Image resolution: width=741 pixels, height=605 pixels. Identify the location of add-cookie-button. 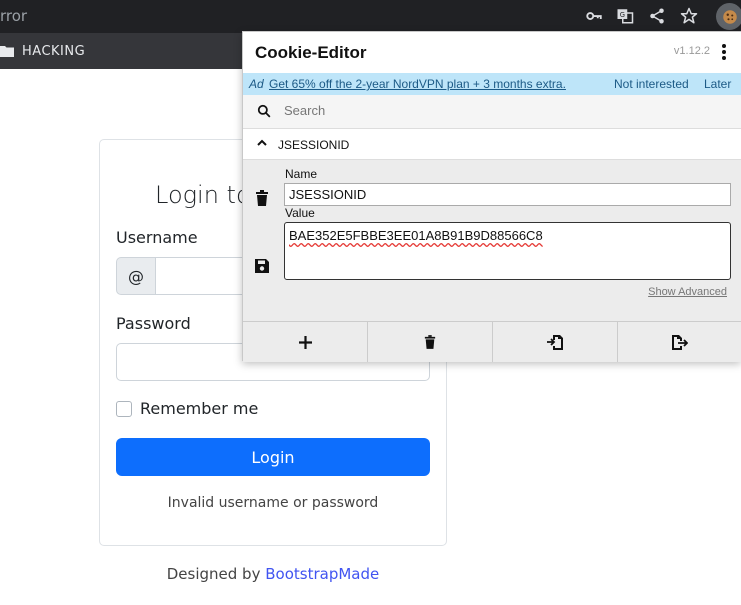
(305, 342).